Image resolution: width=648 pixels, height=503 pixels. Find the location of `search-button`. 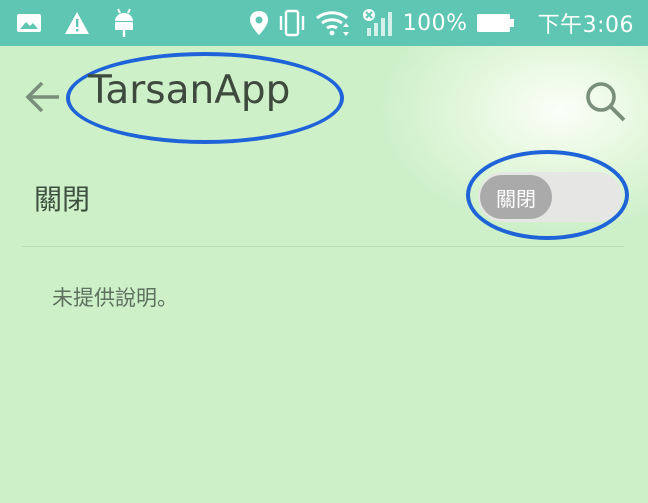

search-button is located at coordinates (605, 101).